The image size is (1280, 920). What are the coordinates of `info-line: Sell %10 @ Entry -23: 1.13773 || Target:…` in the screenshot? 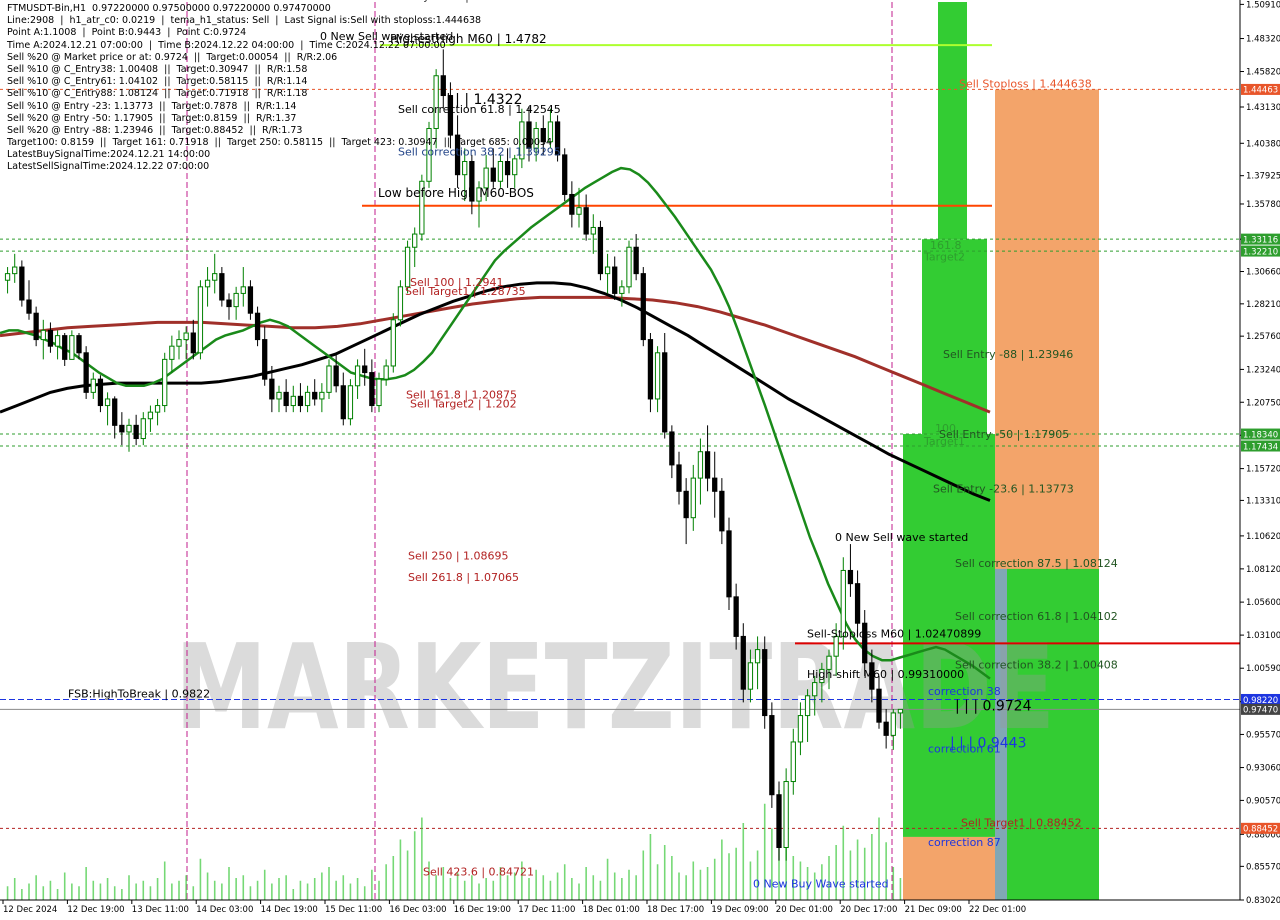 It's located at (152, 106).